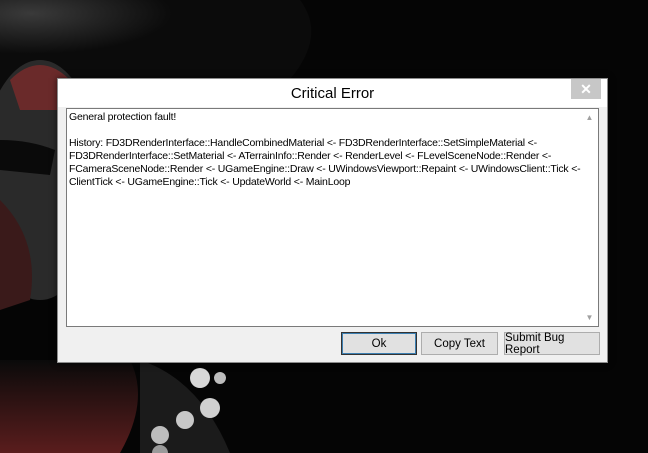 Image resolution: width=648 pixels, height=453 pixels. Describe the element at coordinates (379, 343) in the screenshot. I see `ok-button: Ok` at that location.